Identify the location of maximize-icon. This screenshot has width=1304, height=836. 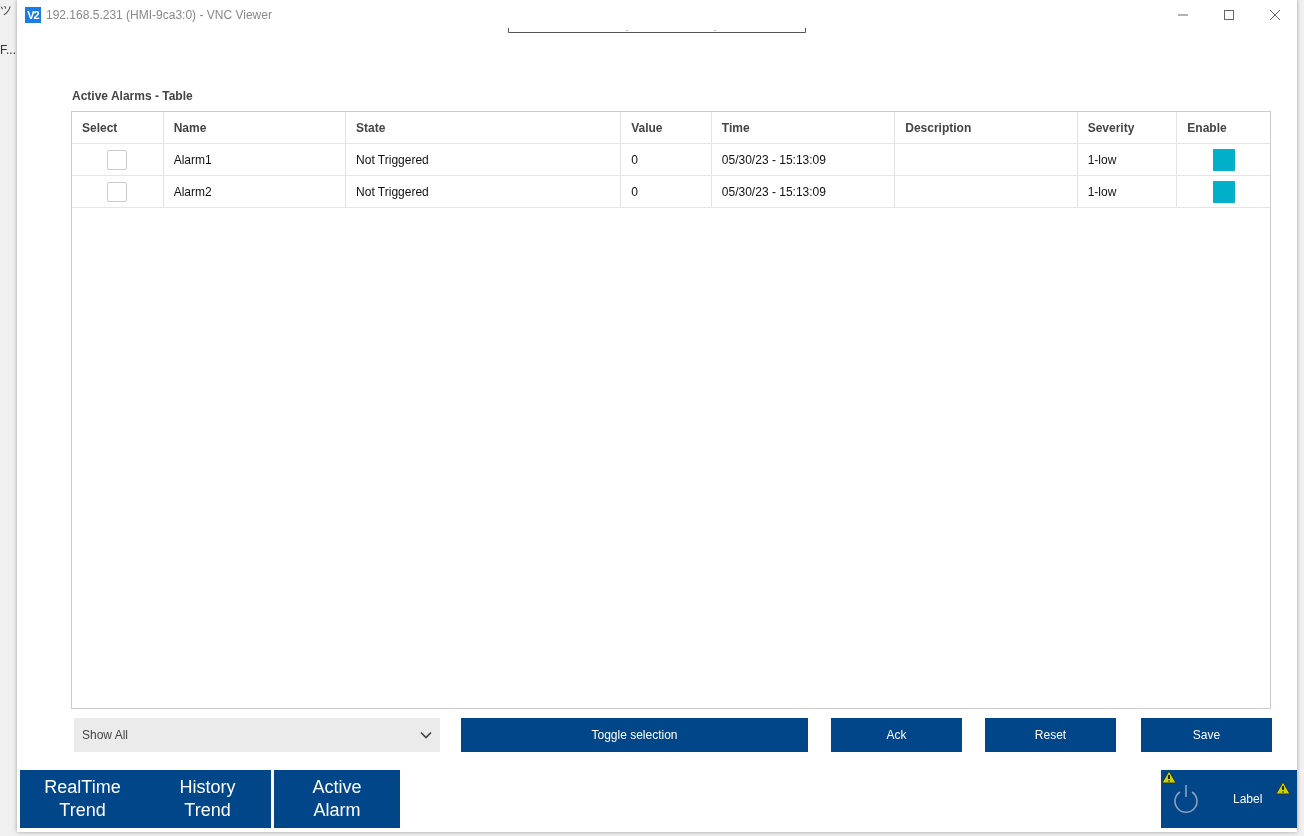
(1229, 15).